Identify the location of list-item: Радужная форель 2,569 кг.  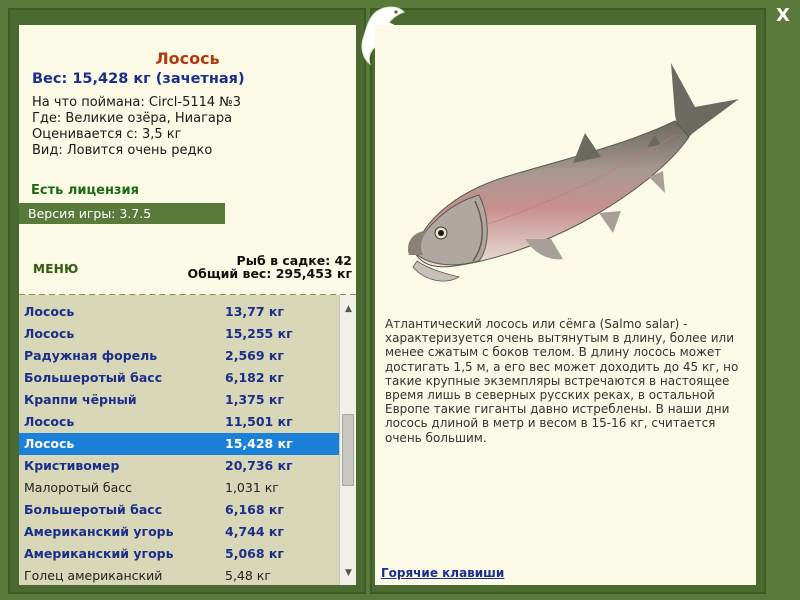
(179, 356).